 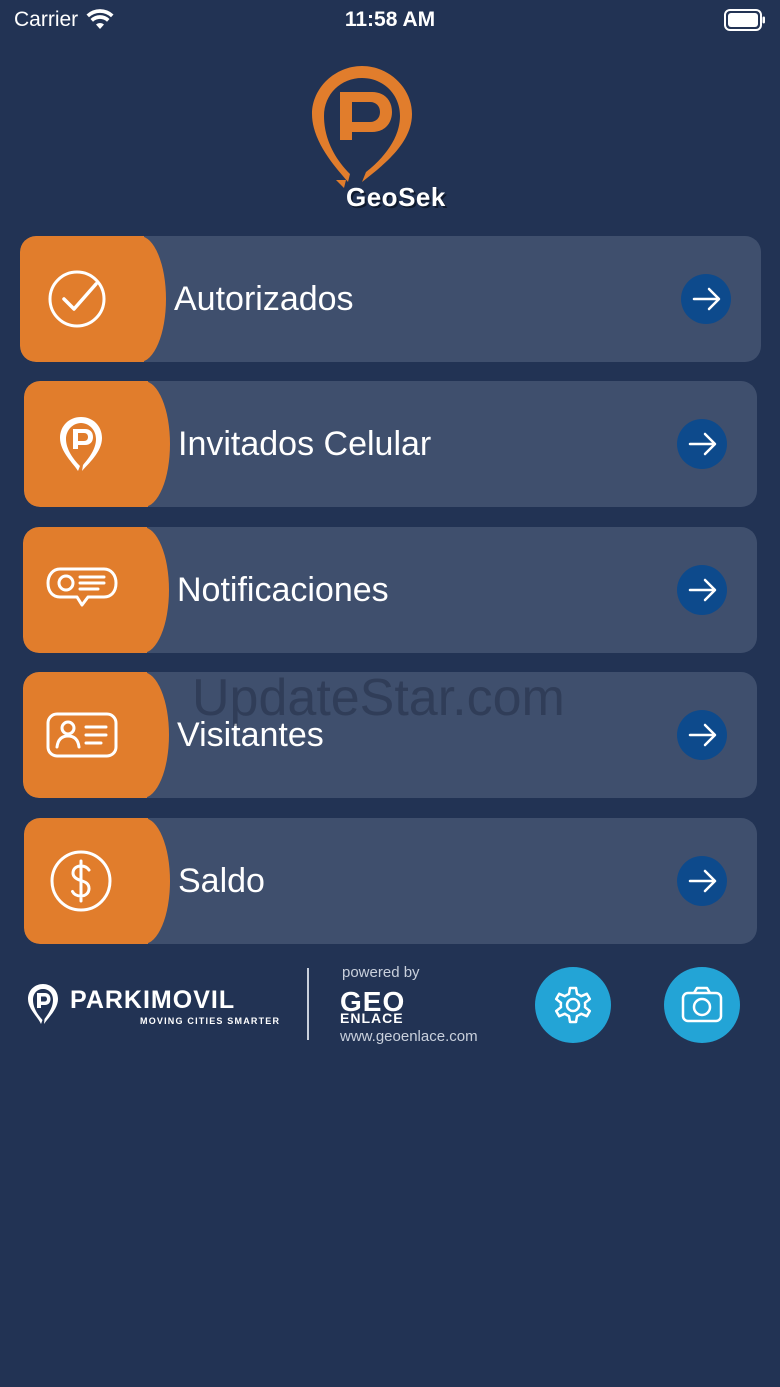 What do you see at coordinates (81, 444) in the screenshot?
I see `parking-pin-icon` at bounding box center [81, 444].